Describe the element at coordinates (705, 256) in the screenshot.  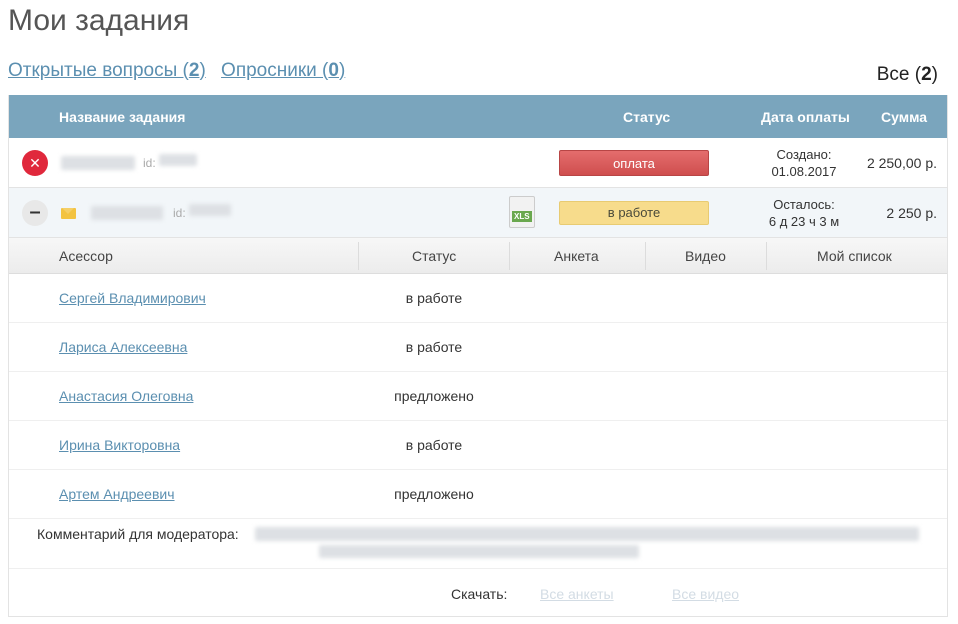
I see `col-video: Видео` at that location.